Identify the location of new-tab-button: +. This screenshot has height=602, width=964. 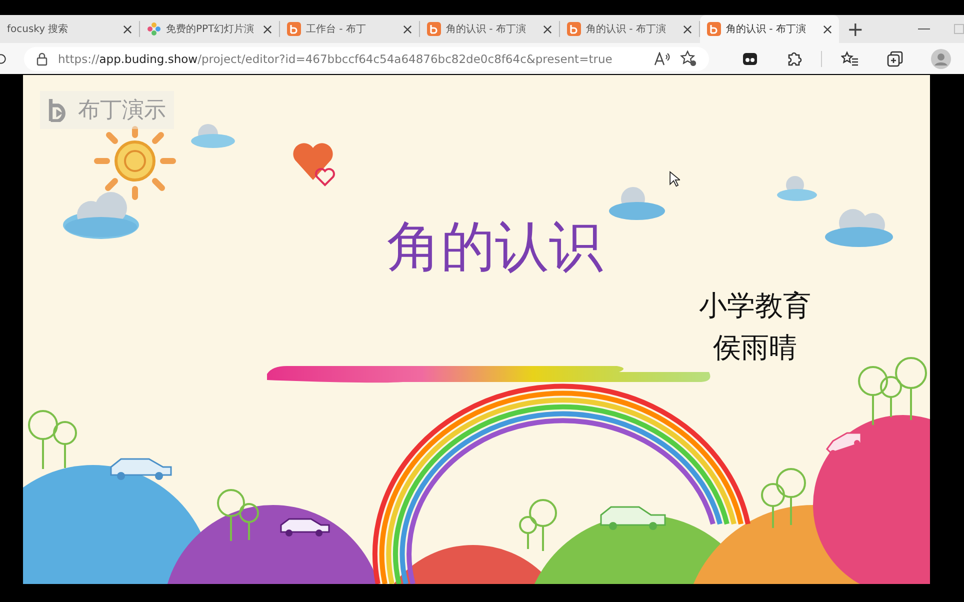
(855, 29).